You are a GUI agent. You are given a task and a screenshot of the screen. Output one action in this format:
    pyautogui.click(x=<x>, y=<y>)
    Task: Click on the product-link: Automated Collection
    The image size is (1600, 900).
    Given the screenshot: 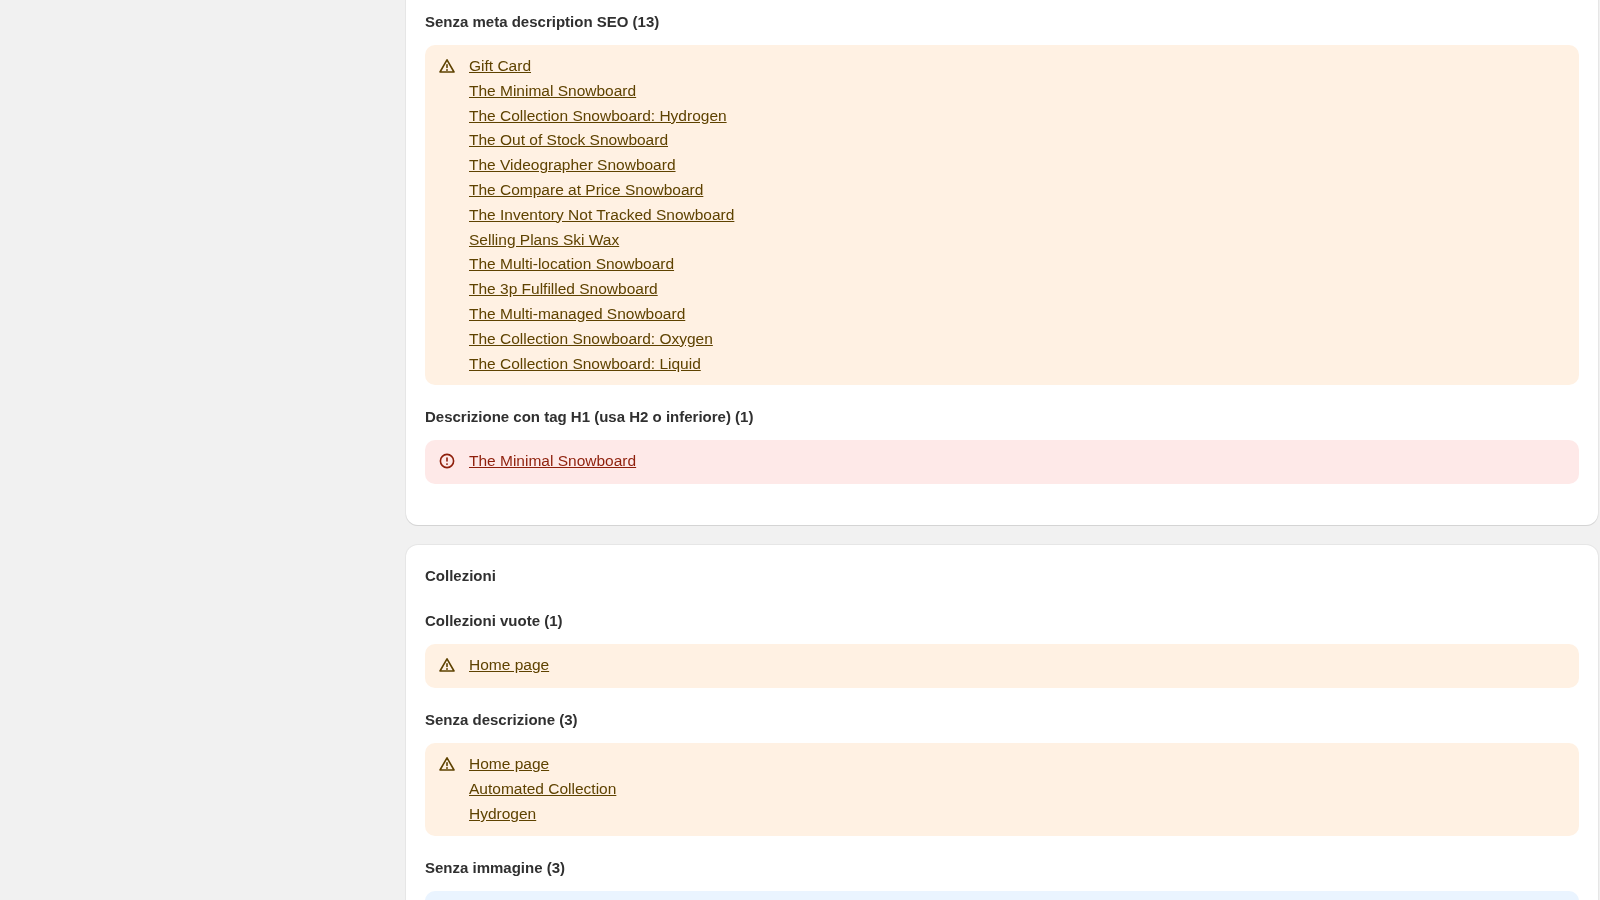 What is the action you would take?
    pyautogui.click(x=543, y=789)
    